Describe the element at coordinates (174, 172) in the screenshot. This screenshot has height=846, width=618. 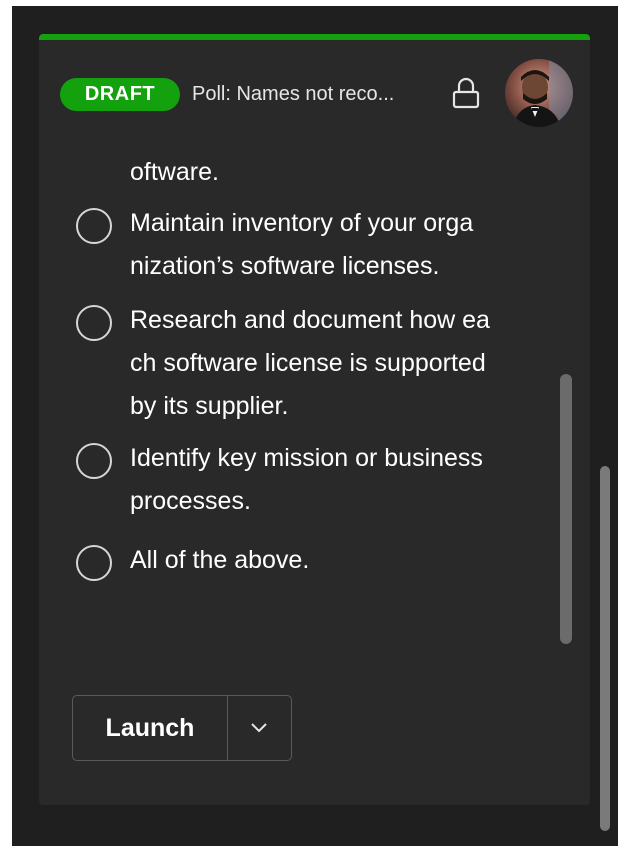
I see `partial-option-text: oftware.` at that location.